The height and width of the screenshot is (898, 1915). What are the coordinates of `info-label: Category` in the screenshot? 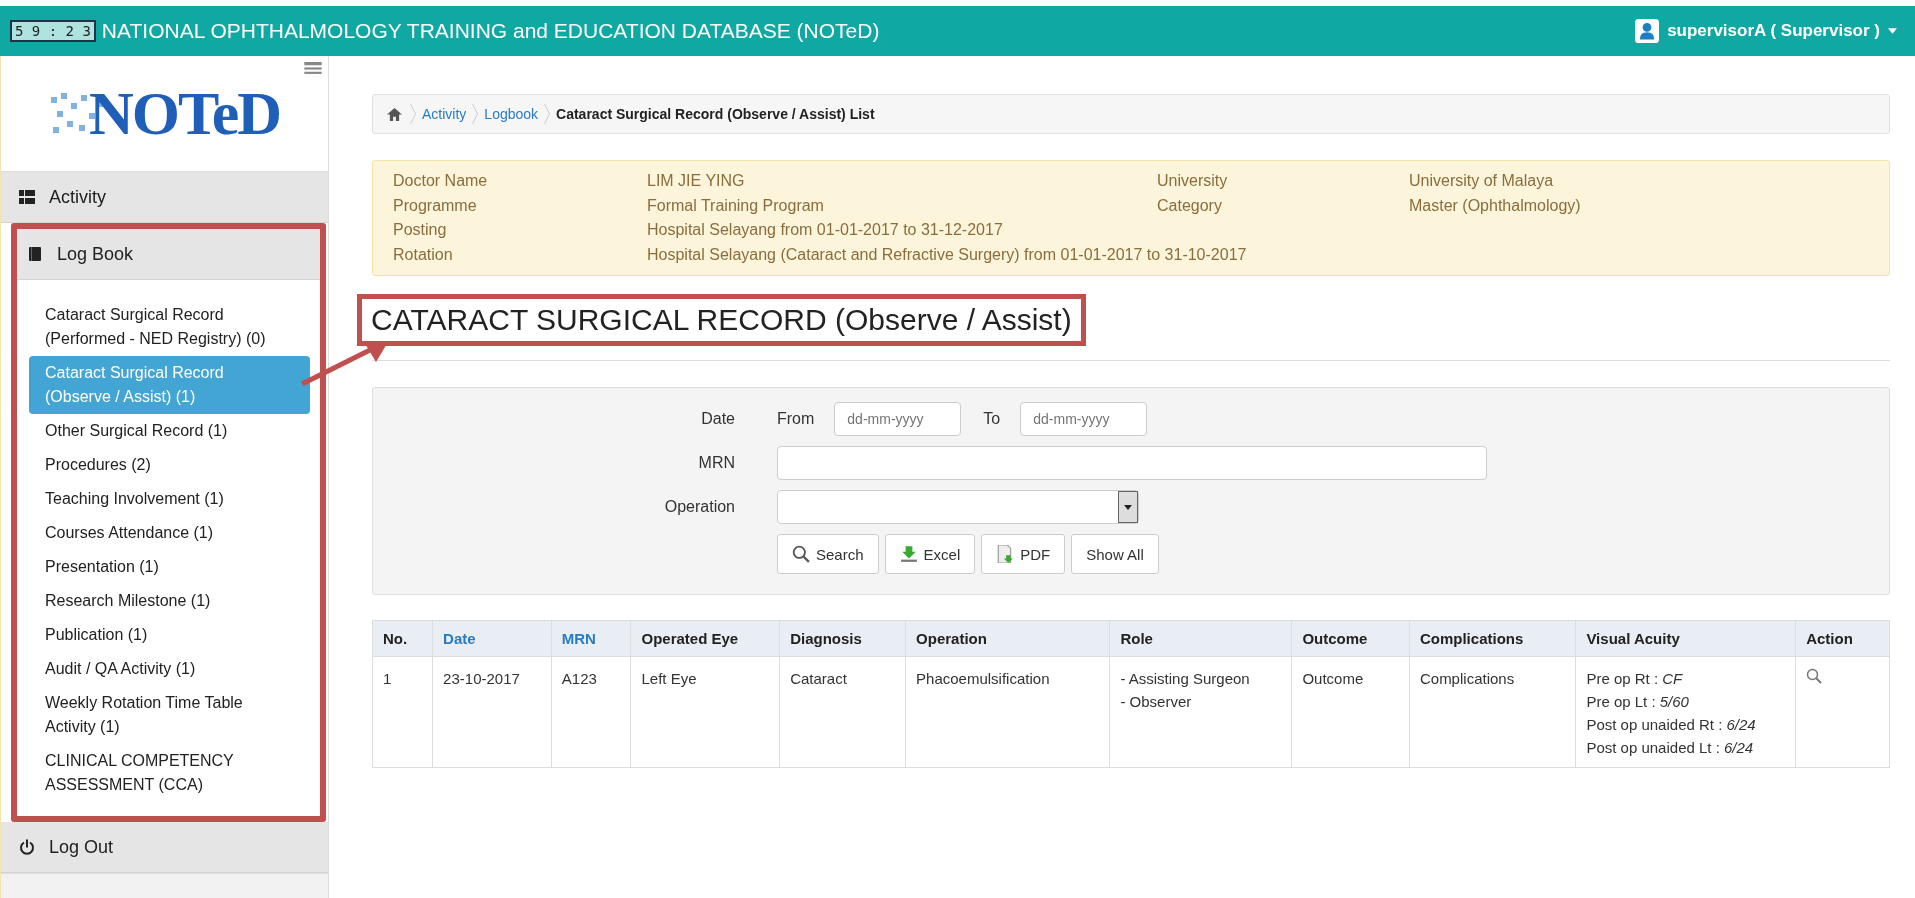 It's located at (1190, 205).